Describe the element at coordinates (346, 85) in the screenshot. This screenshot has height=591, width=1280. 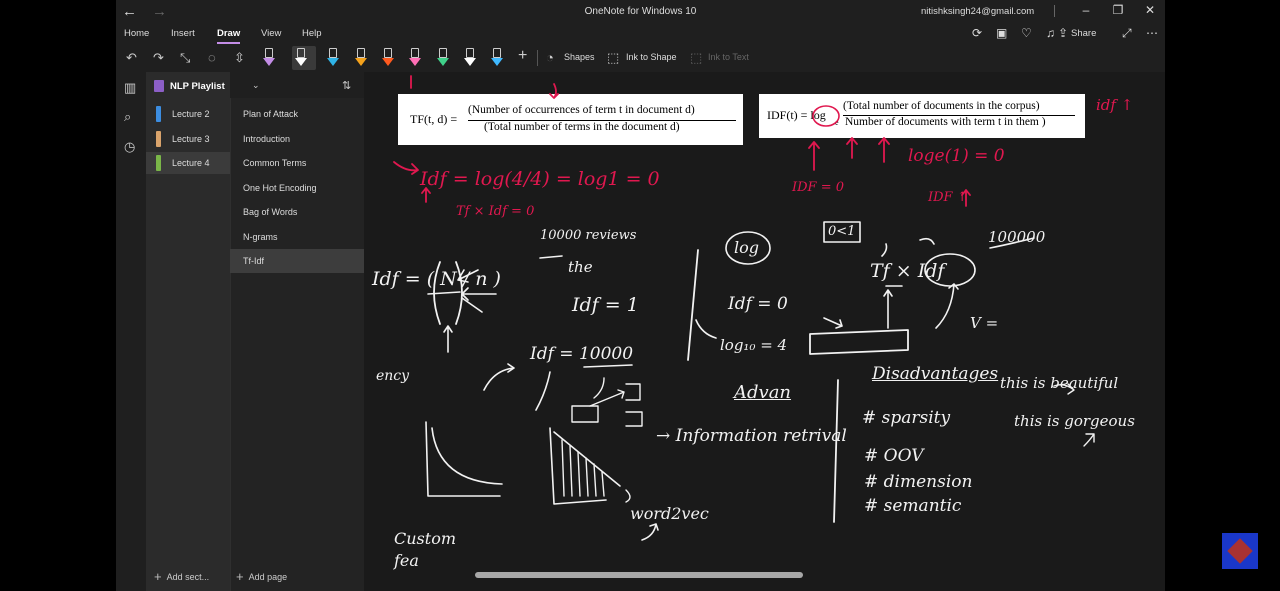
I see `sort-icon: ⇅` at that location.